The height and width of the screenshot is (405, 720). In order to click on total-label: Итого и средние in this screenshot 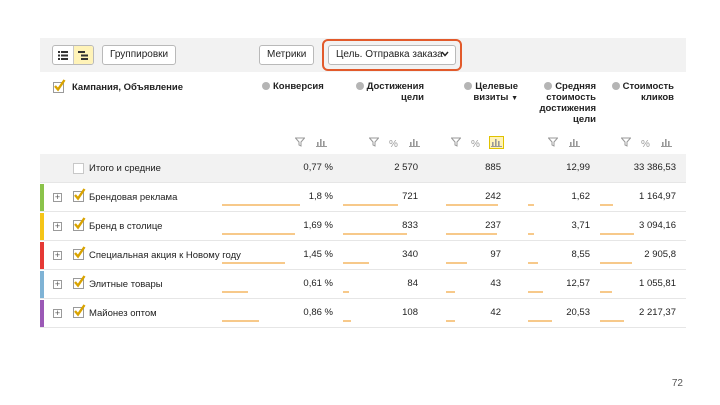, I will do `click(125, 168)`.